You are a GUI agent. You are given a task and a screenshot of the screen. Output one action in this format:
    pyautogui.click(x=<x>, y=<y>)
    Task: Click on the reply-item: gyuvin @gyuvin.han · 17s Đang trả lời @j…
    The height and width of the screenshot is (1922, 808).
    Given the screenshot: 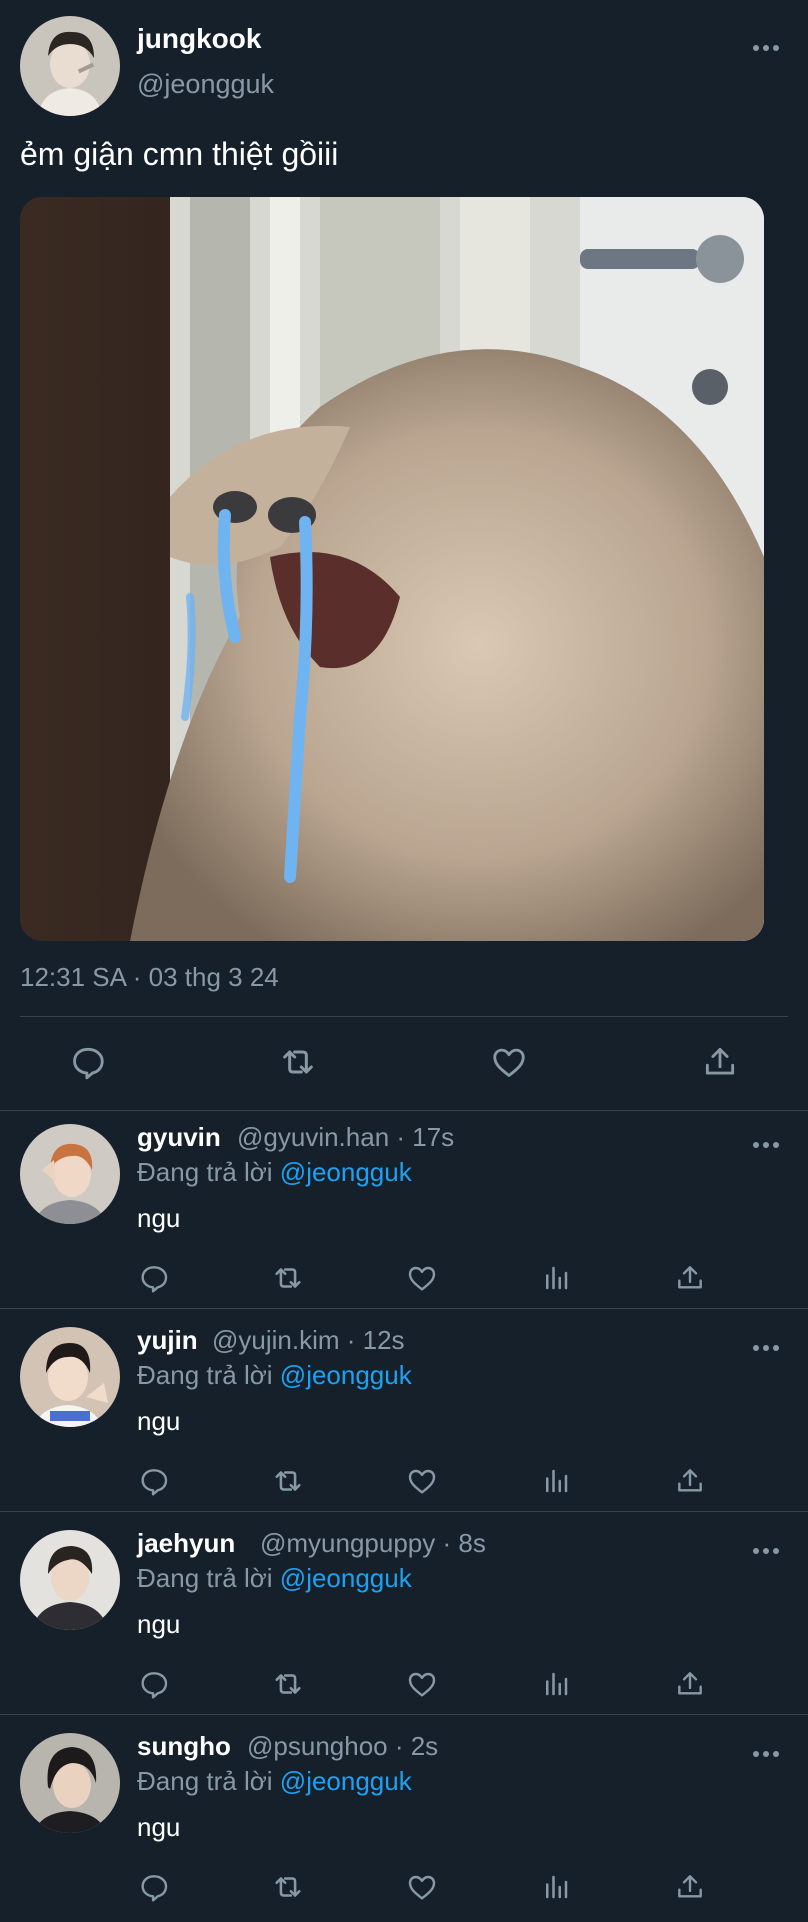 What is the action you would take?
    pyautogui.click(x=404, y=1211)
    